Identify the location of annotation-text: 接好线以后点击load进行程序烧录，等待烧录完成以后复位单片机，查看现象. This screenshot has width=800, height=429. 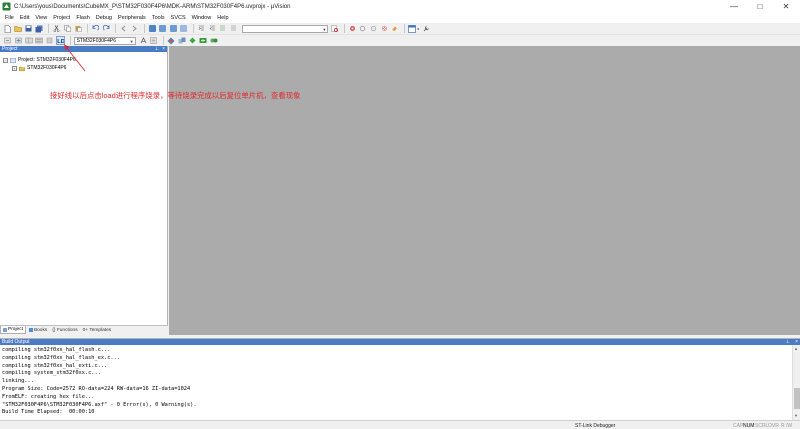
(175, 95).